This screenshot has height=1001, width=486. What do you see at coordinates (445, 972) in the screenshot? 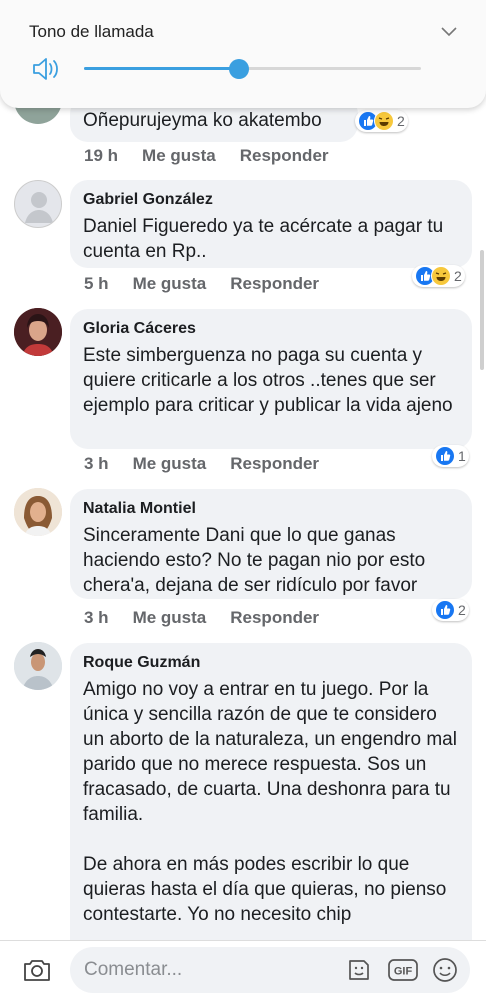
I see `emoji-icon` at bounding box center [445, 972].